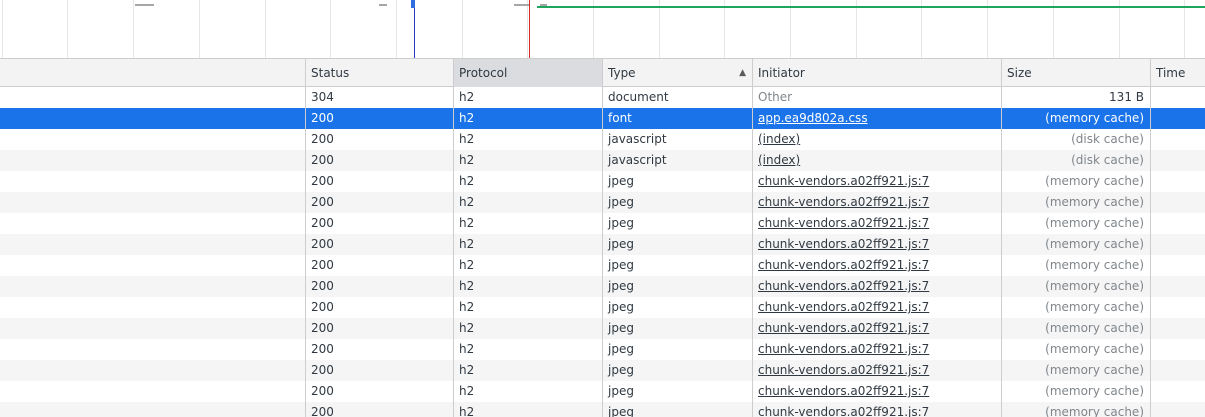 This screenshot has width=1205, height=417. Describe the element at coordinates (1178, 73) in the screenshot. I see `column-header-time: Time` at that location.